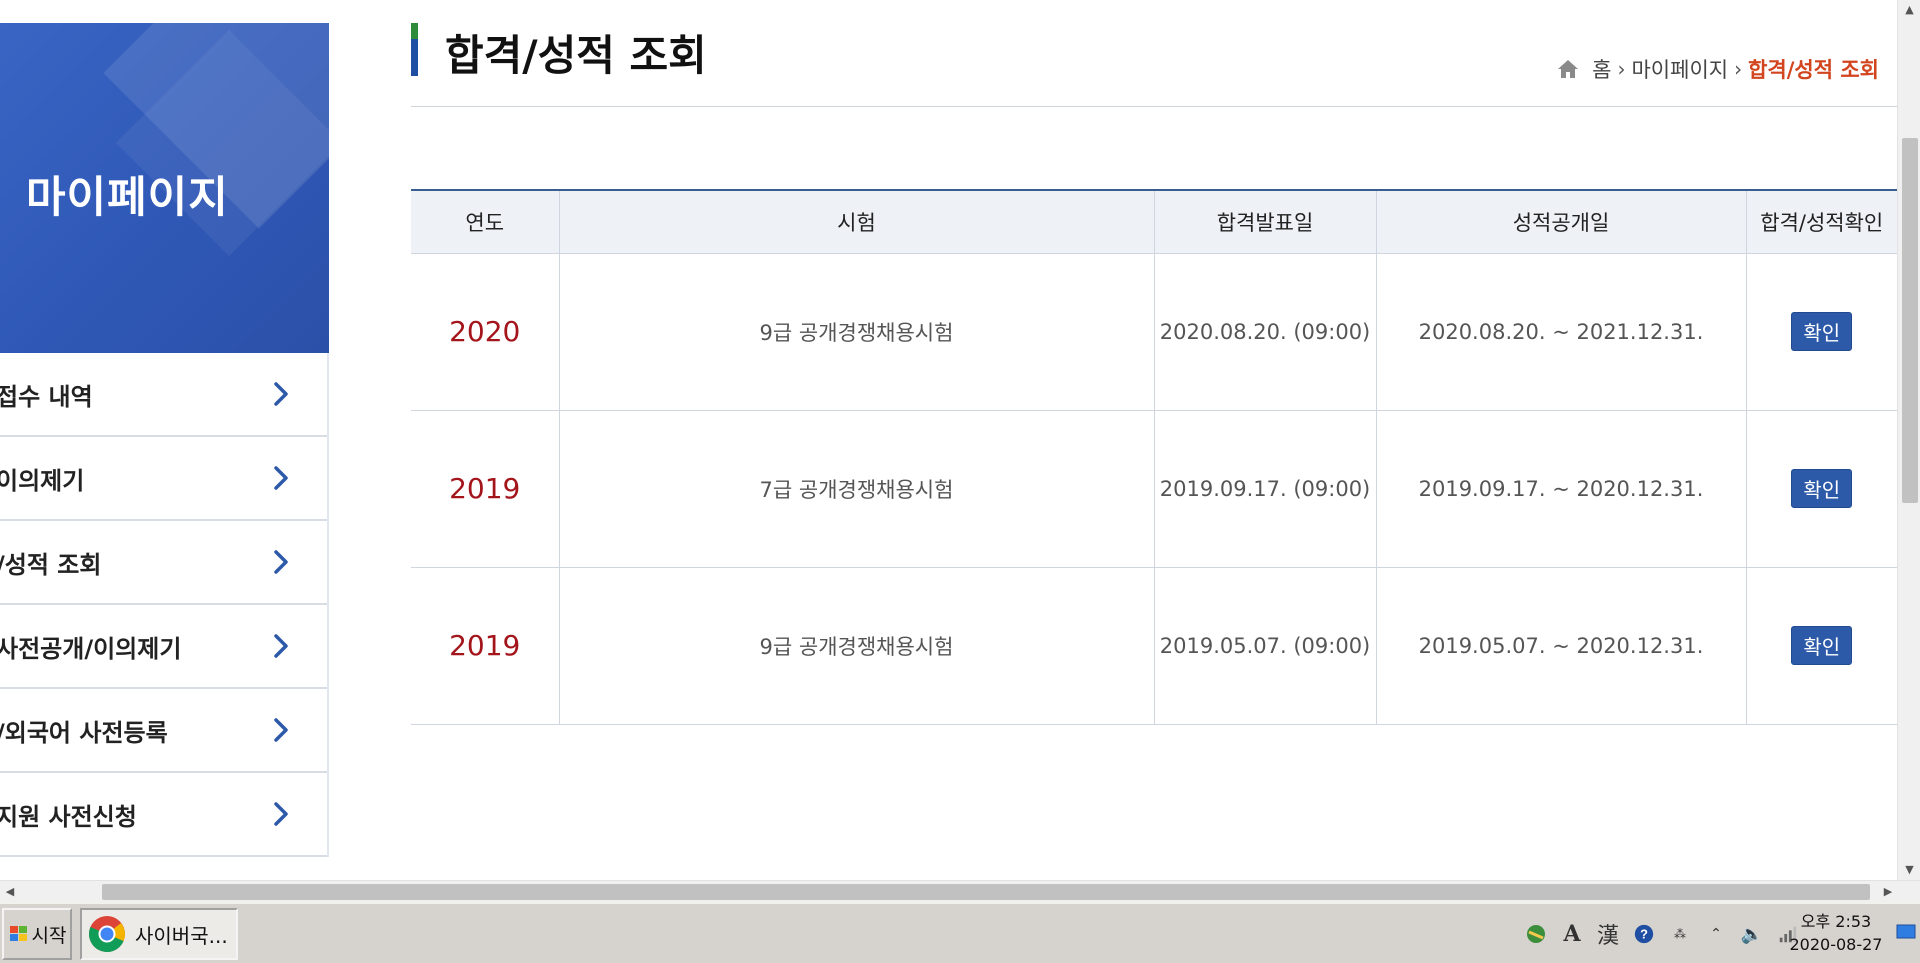 The height and width of the screenshot is (963, 1920). What do you see at coordinates (51, 564) in the screenshot?
I see `sidebar-item-label: /성적 조회` at bounding box center [51, 564].